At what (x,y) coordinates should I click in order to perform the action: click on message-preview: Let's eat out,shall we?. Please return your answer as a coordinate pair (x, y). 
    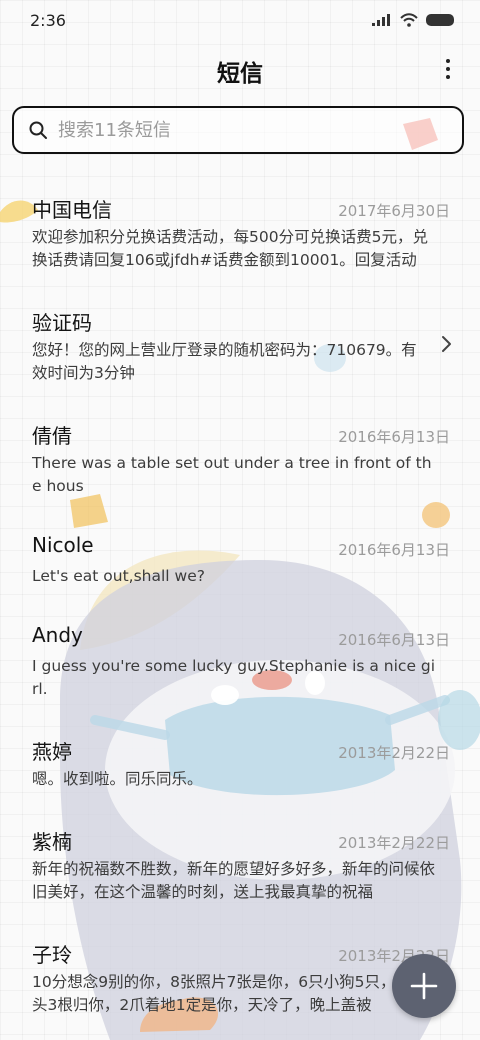
    Looking at the image, I should click on (118, 576).